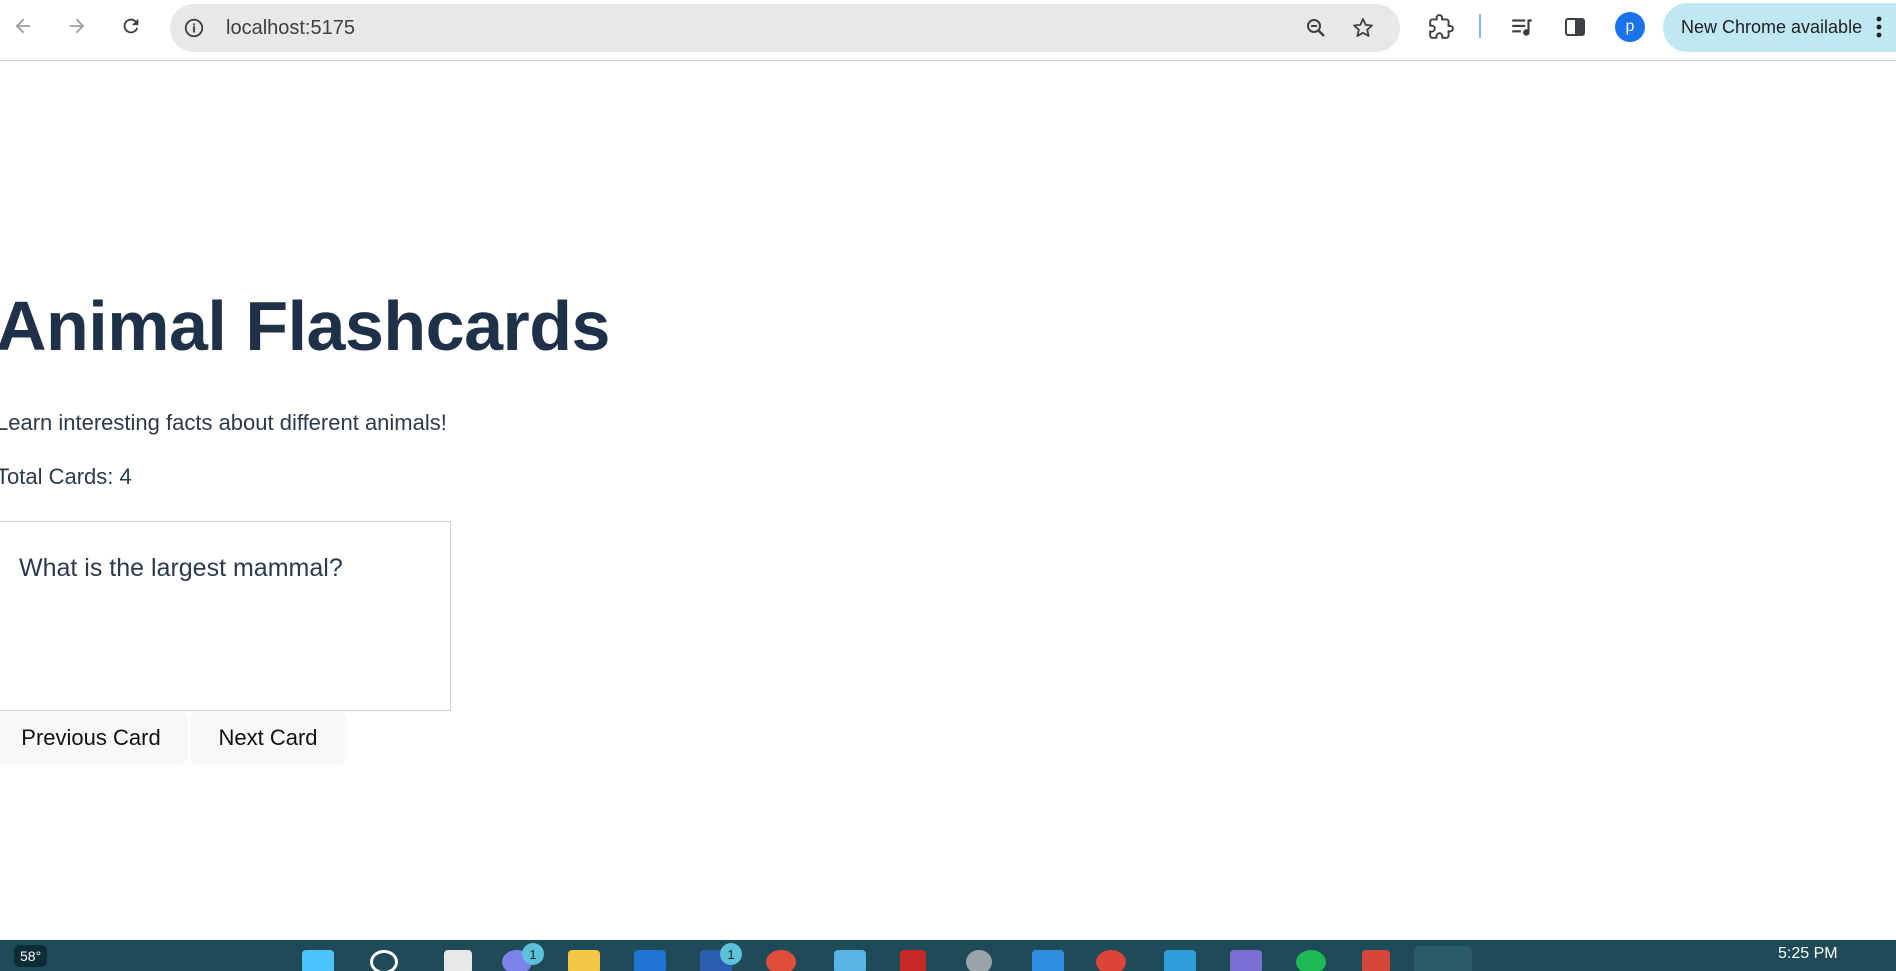 The width and height of the screenshot is (1896, 971). I want to click on task-view-icon, so click(458, 960).